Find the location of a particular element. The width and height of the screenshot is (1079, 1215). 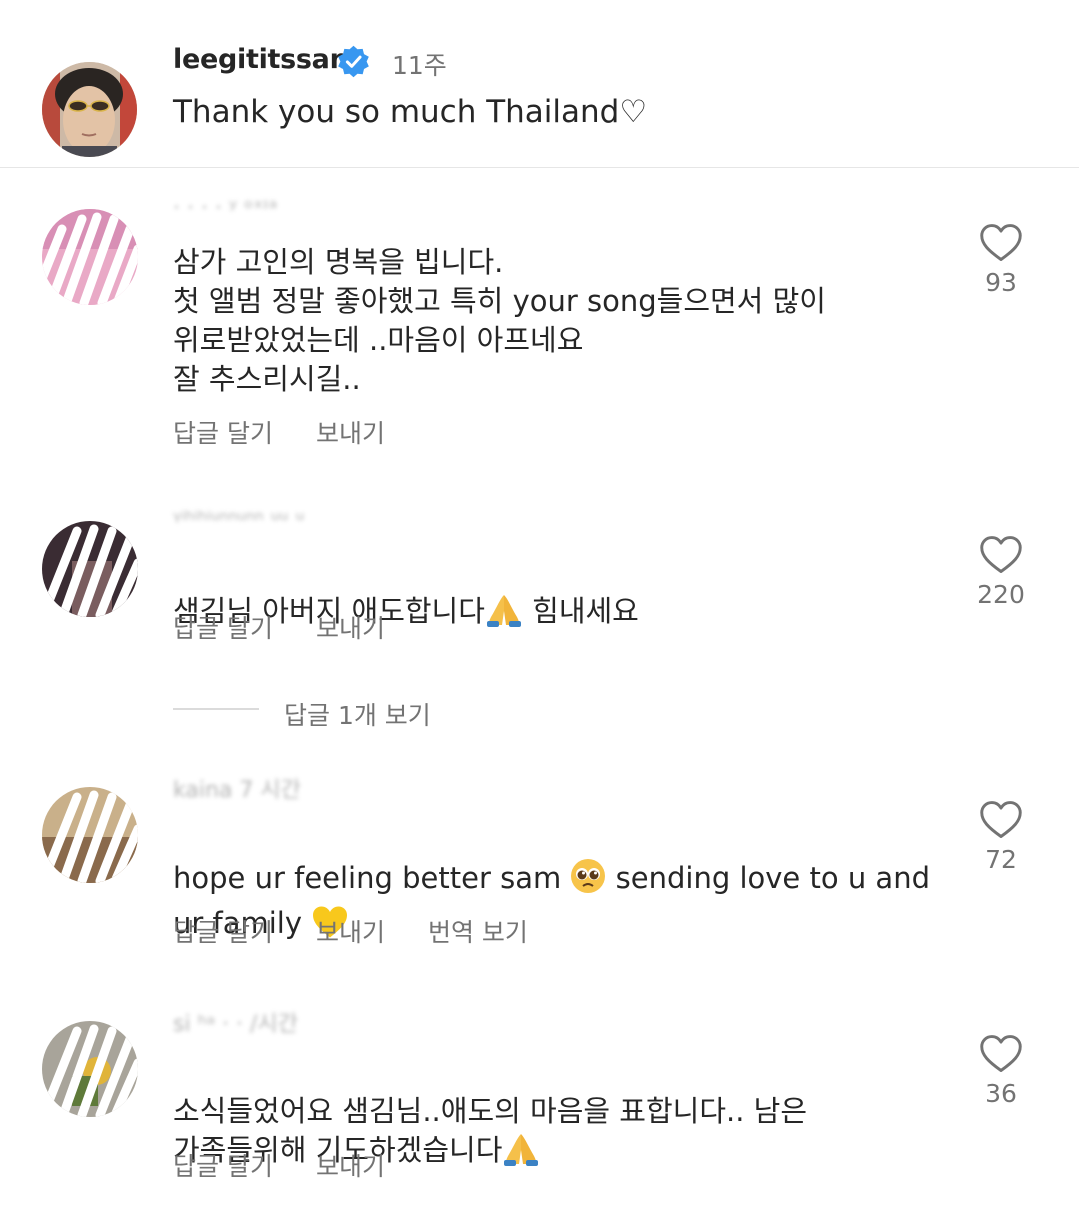

like-count: 72 is located at coordinates (1001, 859).